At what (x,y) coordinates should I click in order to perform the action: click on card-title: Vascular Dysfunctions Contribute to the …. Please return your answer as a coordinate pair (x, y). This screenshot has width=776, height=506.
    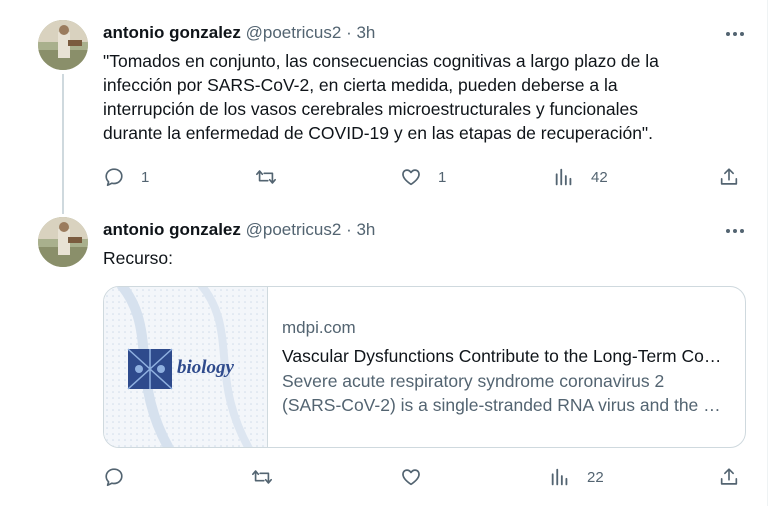
    Looking at the image, I should click on (504, 356).